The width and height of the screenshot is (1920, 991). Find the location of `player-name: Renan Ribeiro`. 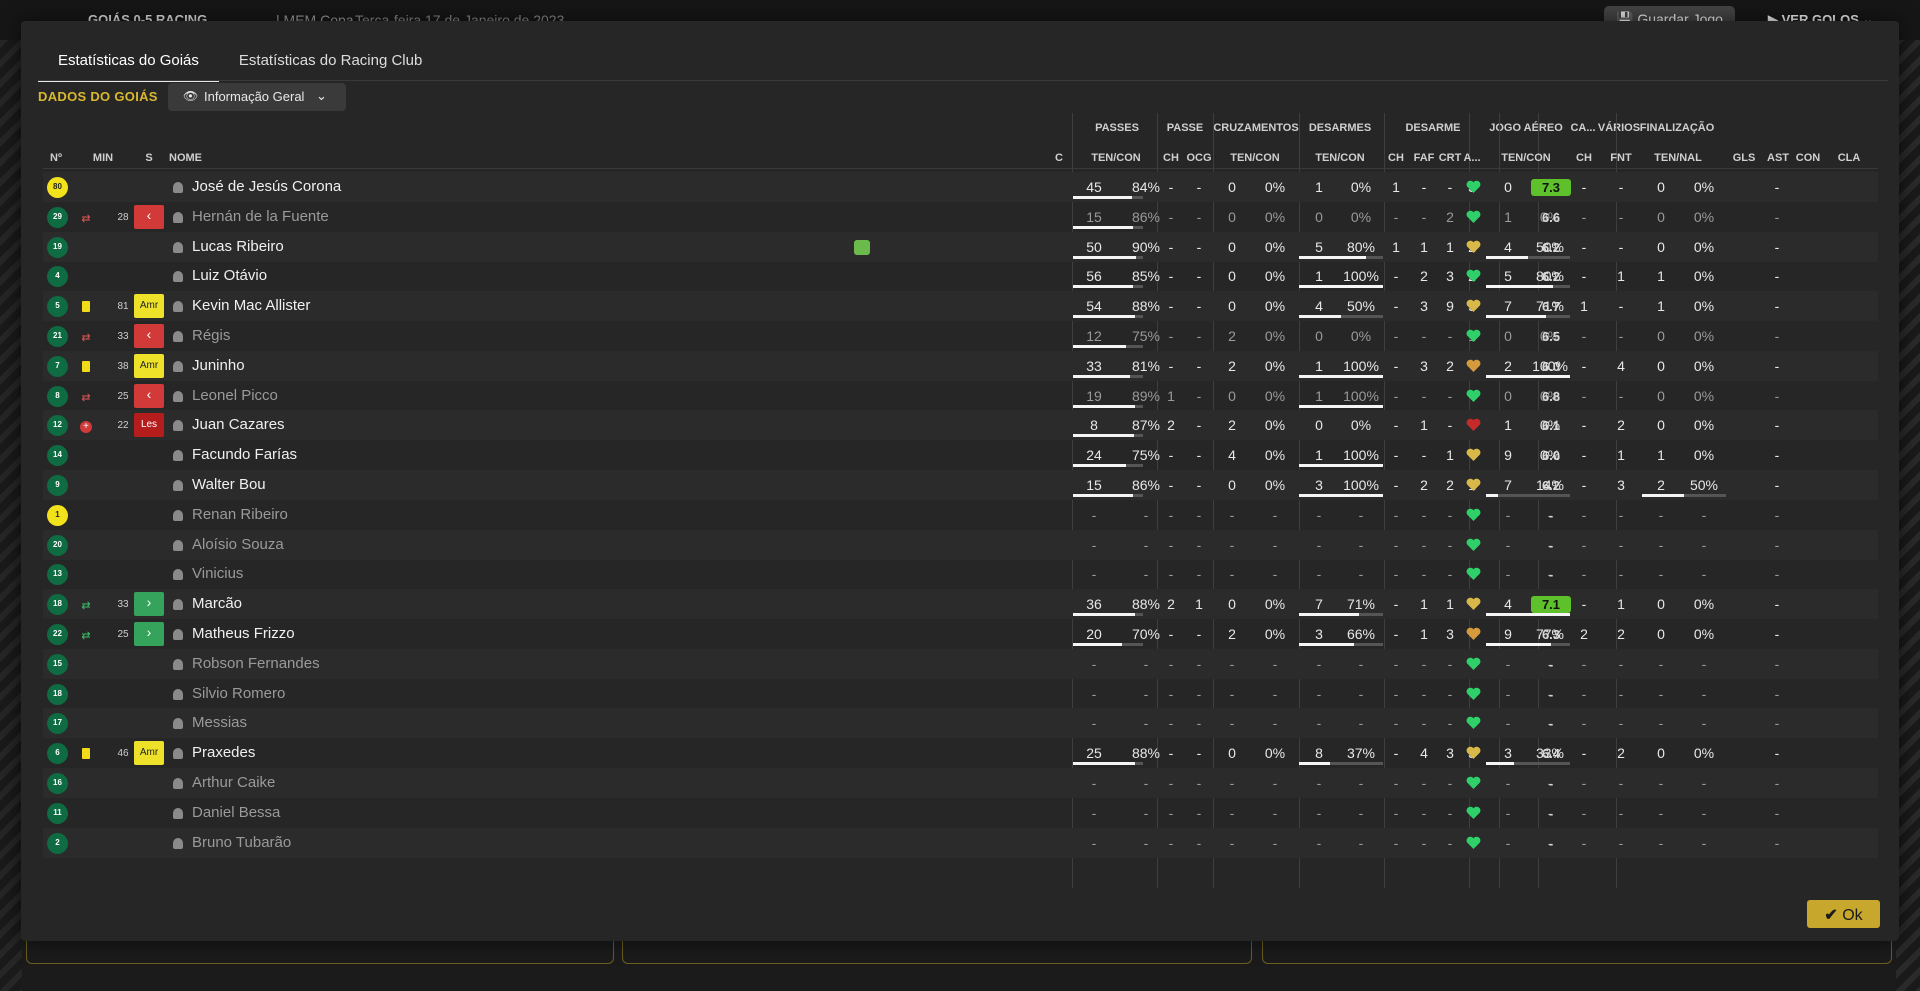

player-name: Renan Ribeiro is located at coordinates (240, 514).